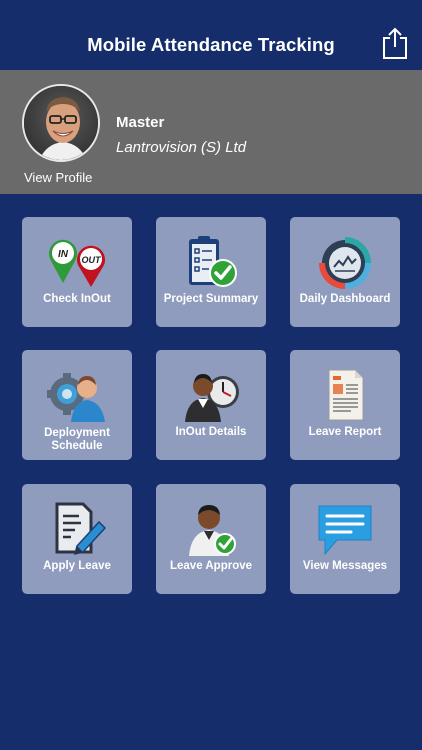 This screenshot has width=422, height=750. What do you see at coordinates (345, 432) in the screenshot?
I see `tile-label: Leave Report` at bounding box center [345, 432].